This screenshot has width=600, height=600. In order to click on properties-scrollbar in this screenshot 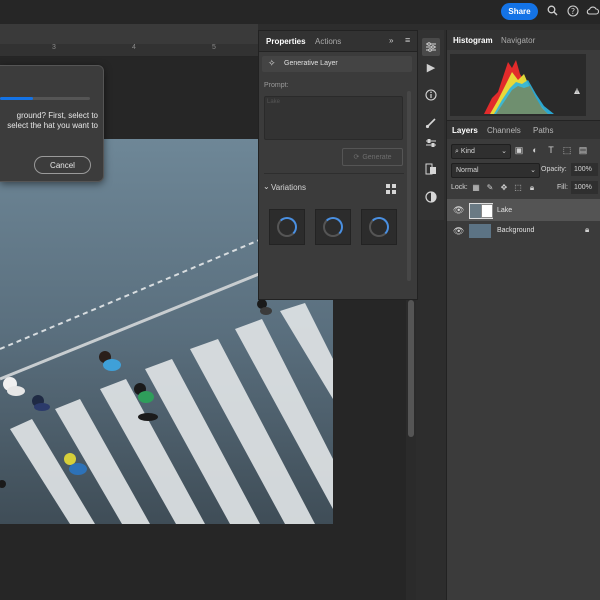, I will do `click(409, 186)`.